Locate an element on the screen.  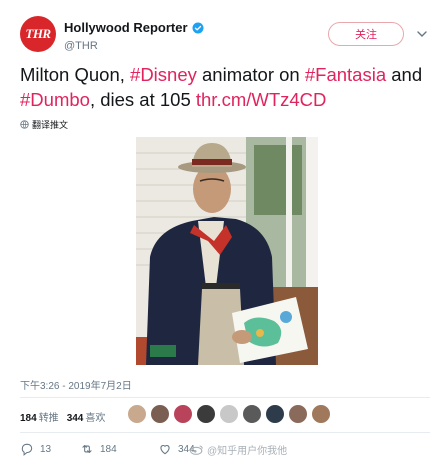
tweet-text-segment: animator on is located at coordinates (250, 74).